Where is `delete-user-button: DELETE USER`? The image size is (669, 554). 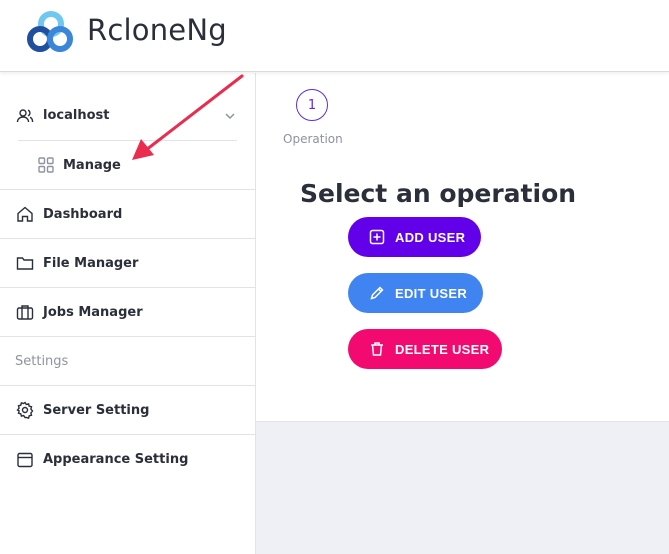
delete-user-button: DELETE USER is located at coordinates (425, 349).